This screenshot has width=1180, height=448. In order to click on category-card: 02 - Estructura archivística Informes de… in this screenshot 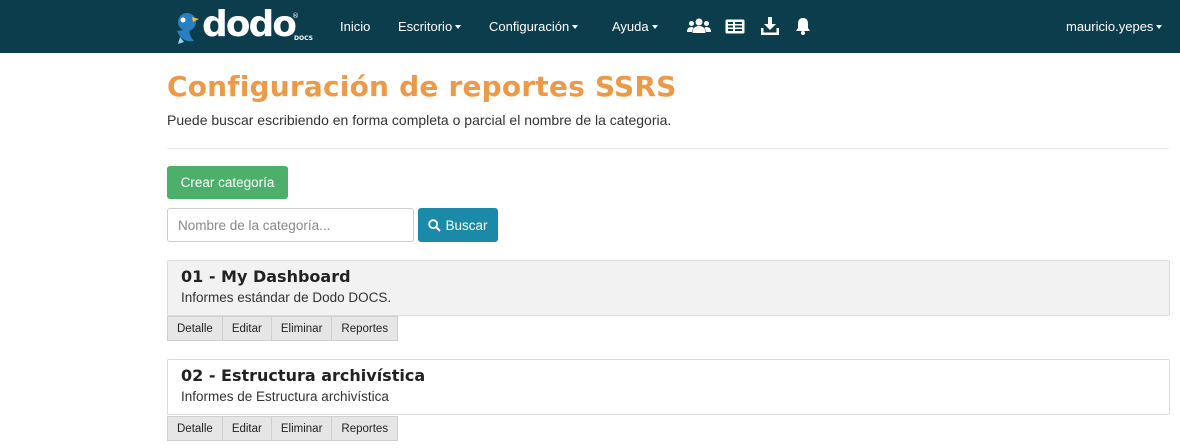, I will do `click(668, 387)`.